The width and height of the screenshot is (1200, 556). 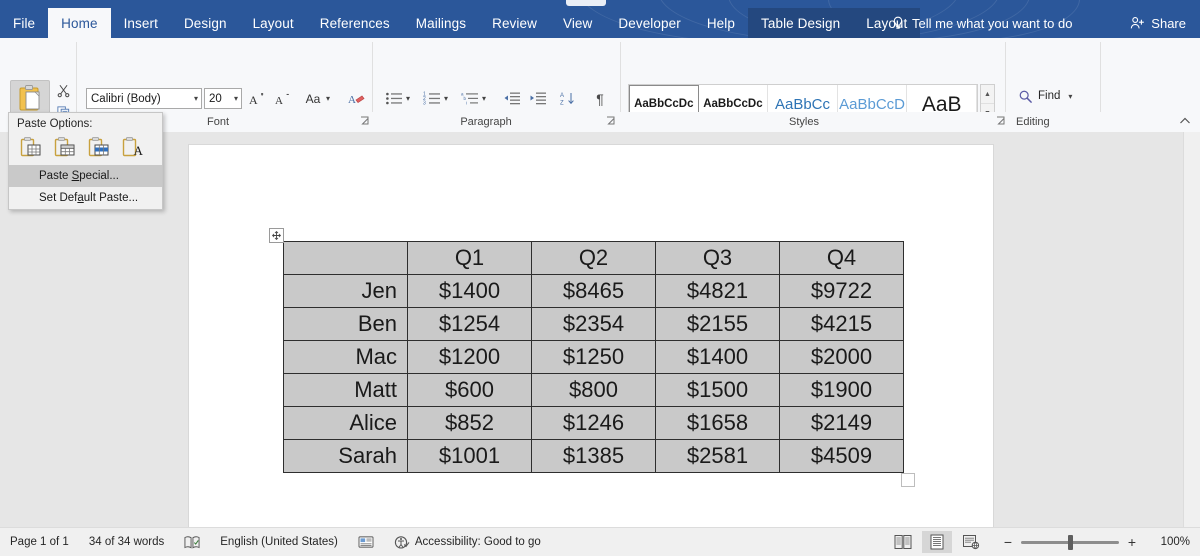 I want to click on status-language: English (United States), so click(x=279, y=542).